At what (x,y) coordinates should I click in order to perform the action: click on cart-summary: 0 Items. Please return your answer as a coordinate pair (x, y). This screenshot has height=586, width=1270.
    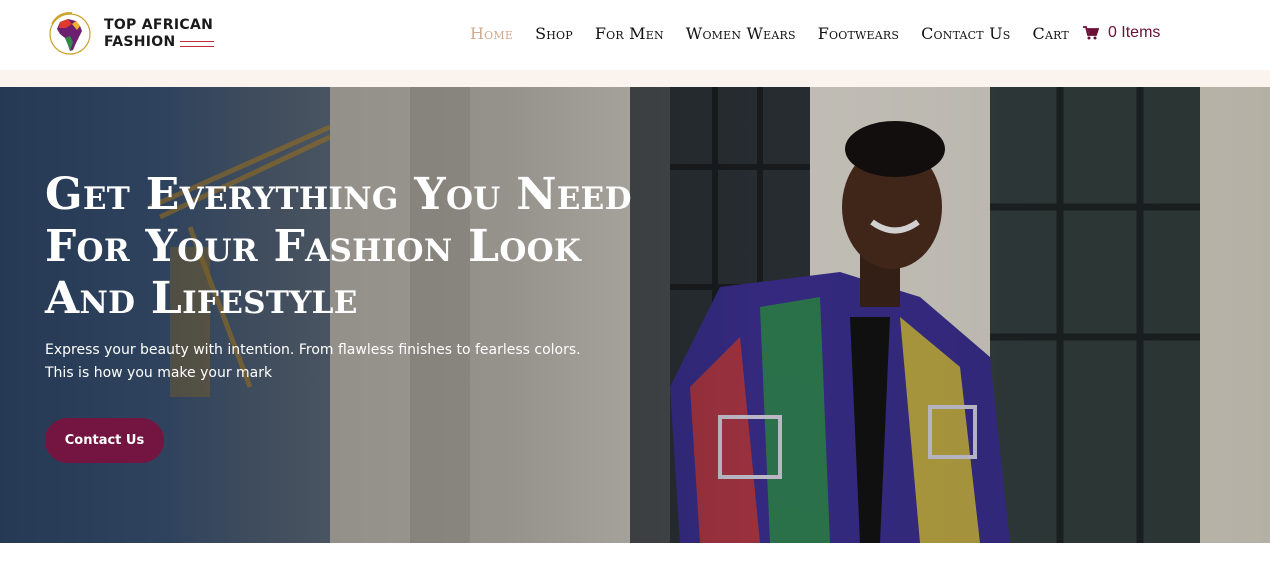
    Looking at the image, I should click on (1121, 33).